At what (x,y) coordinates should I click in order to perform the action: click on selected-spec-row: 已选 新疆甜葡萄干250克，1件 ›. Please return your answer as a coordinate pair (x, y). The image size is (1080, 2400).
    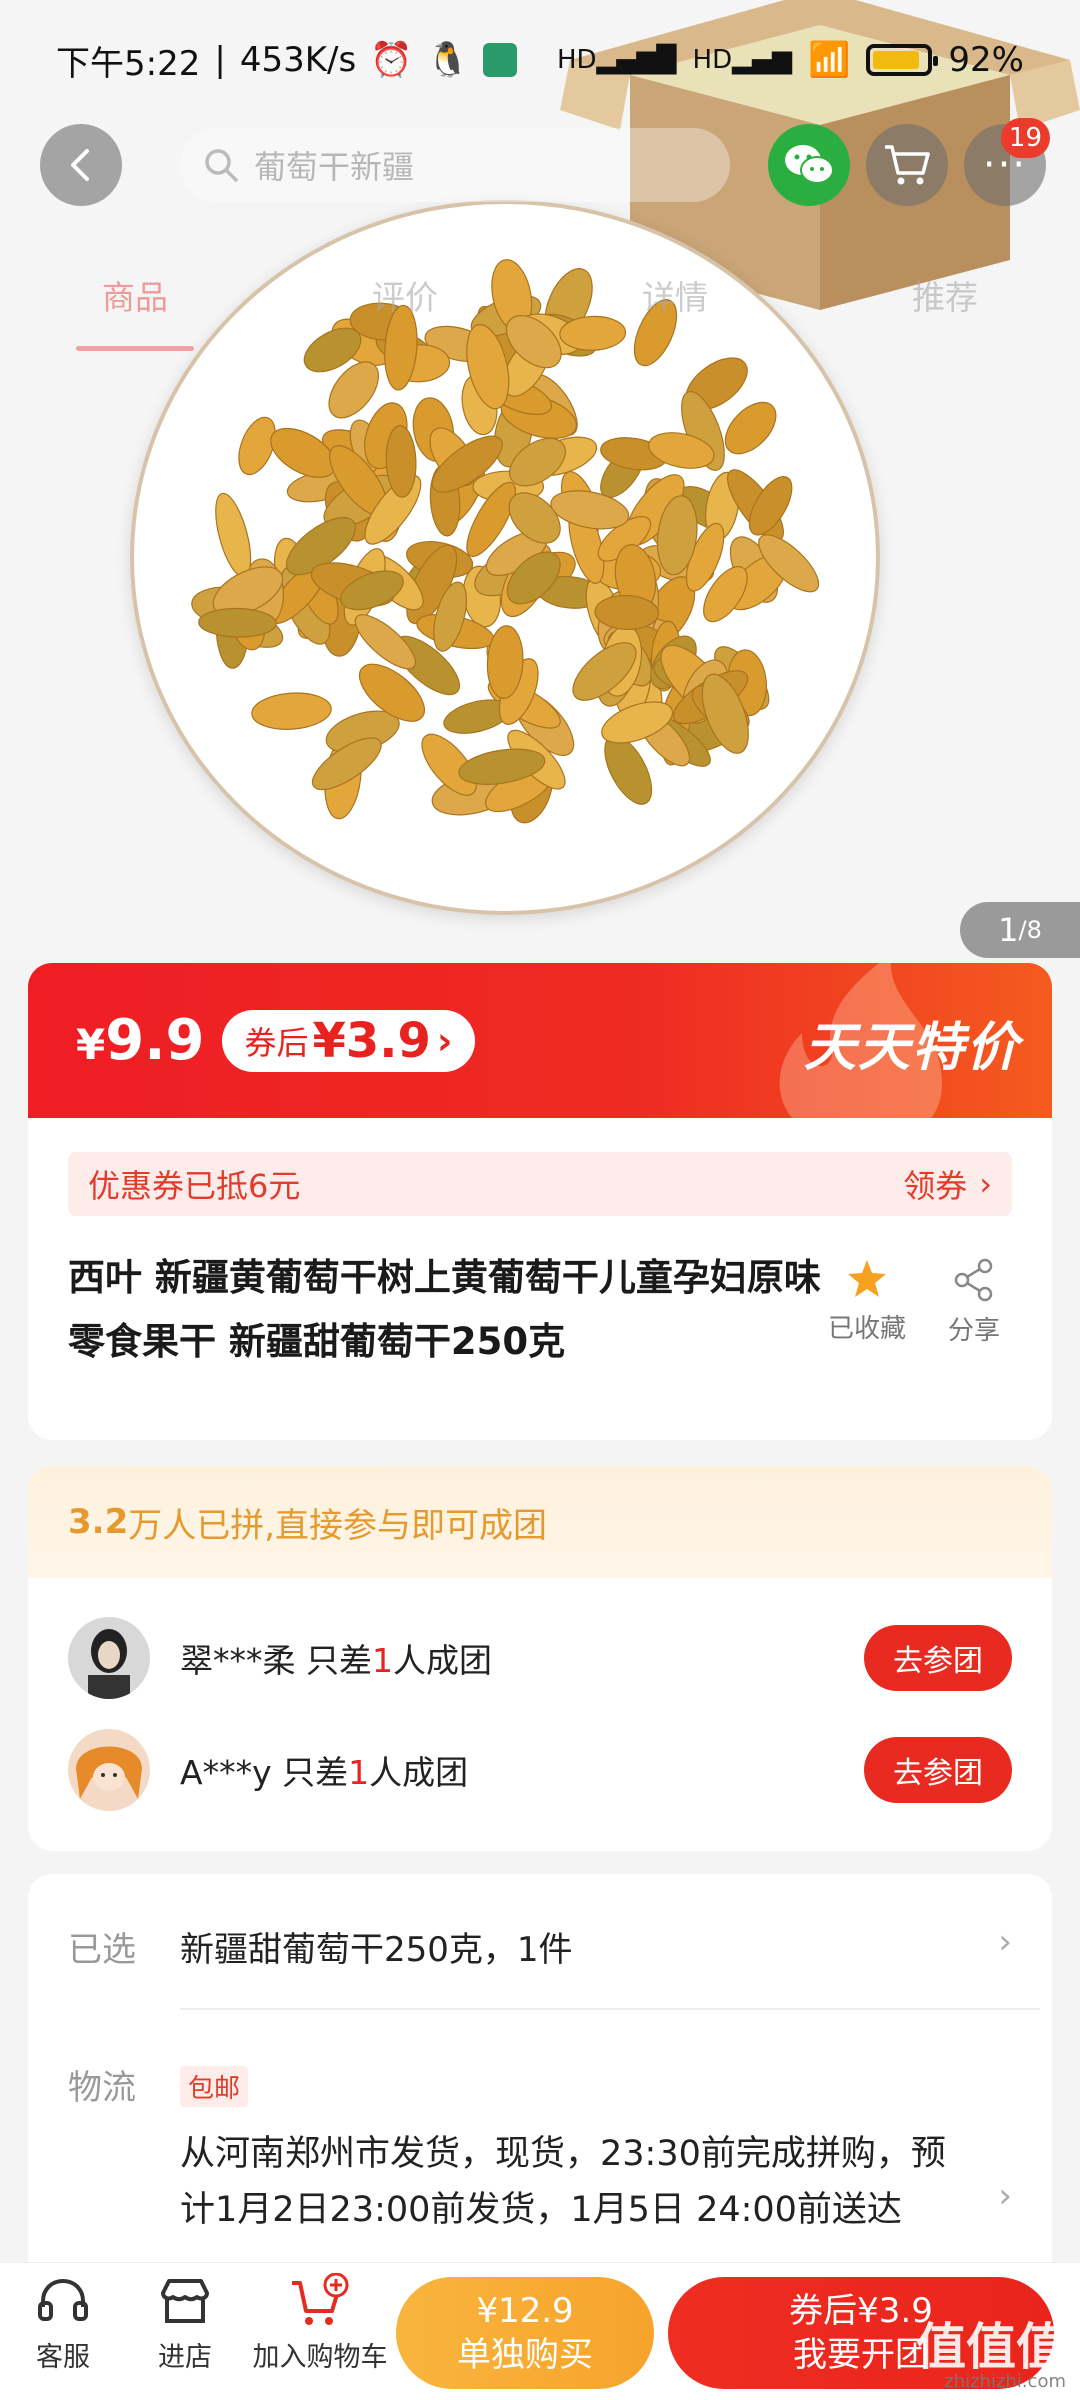
    Looking at the image, I should click on (540, 1952).